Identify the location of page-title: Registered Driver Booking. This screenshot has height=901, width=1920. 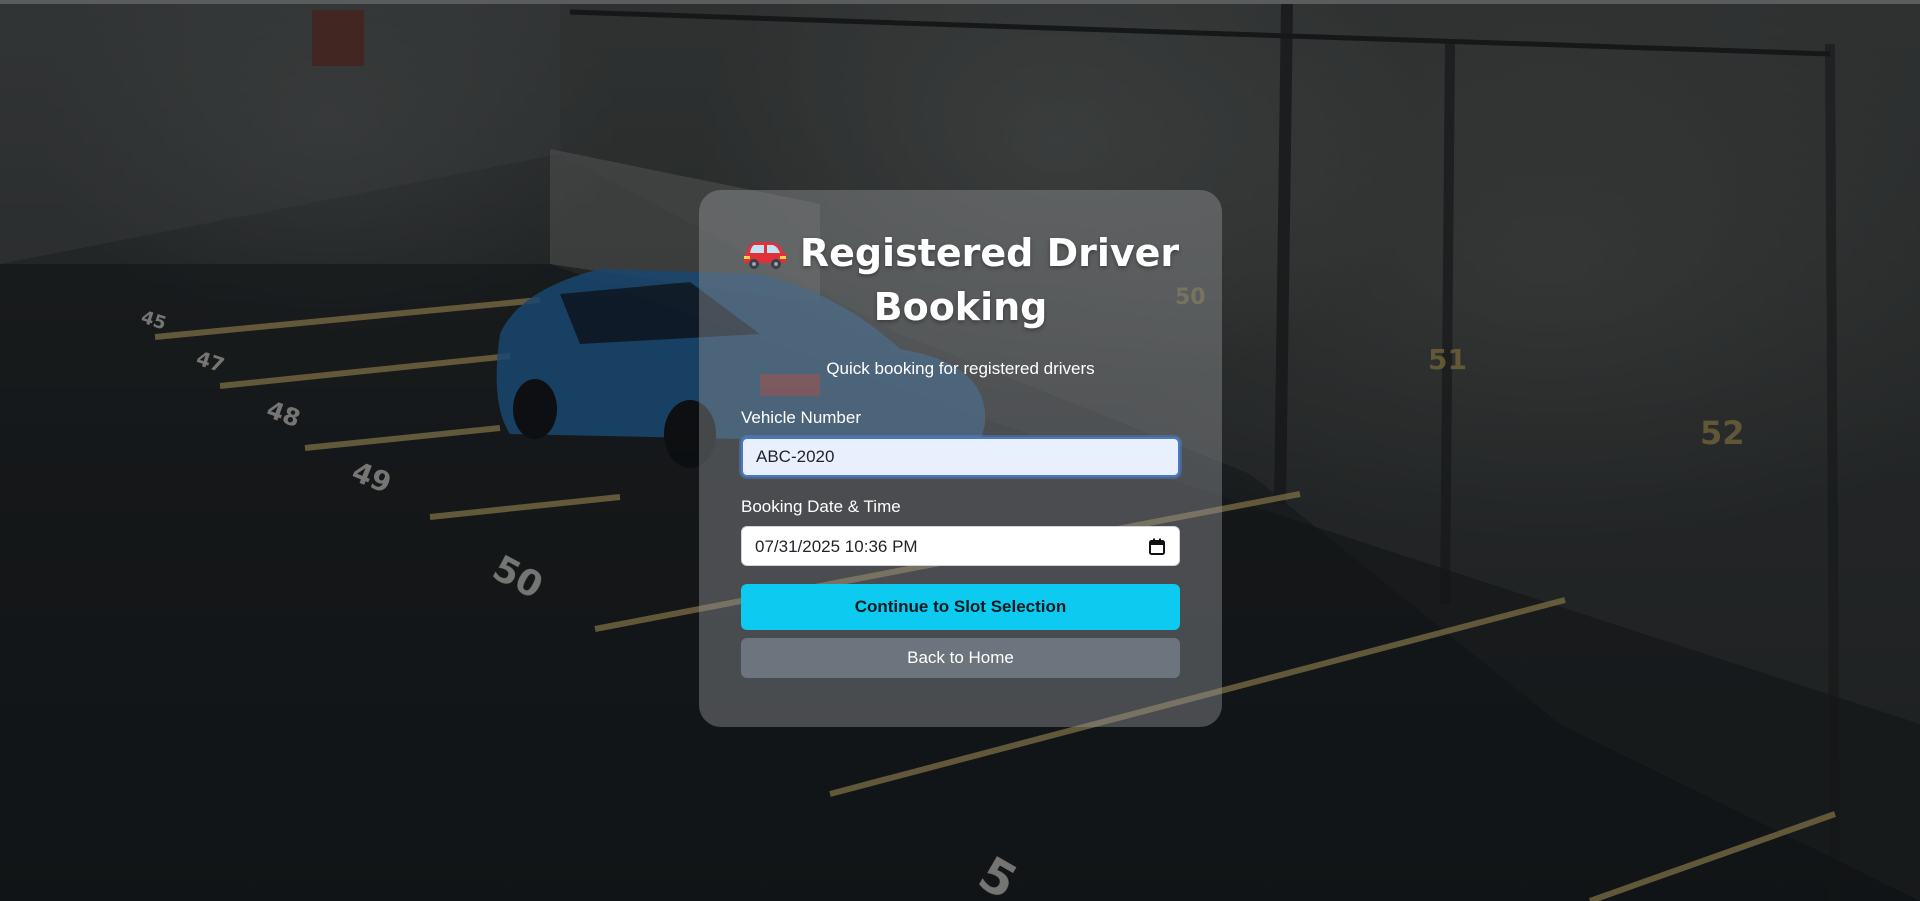
(960, 280).